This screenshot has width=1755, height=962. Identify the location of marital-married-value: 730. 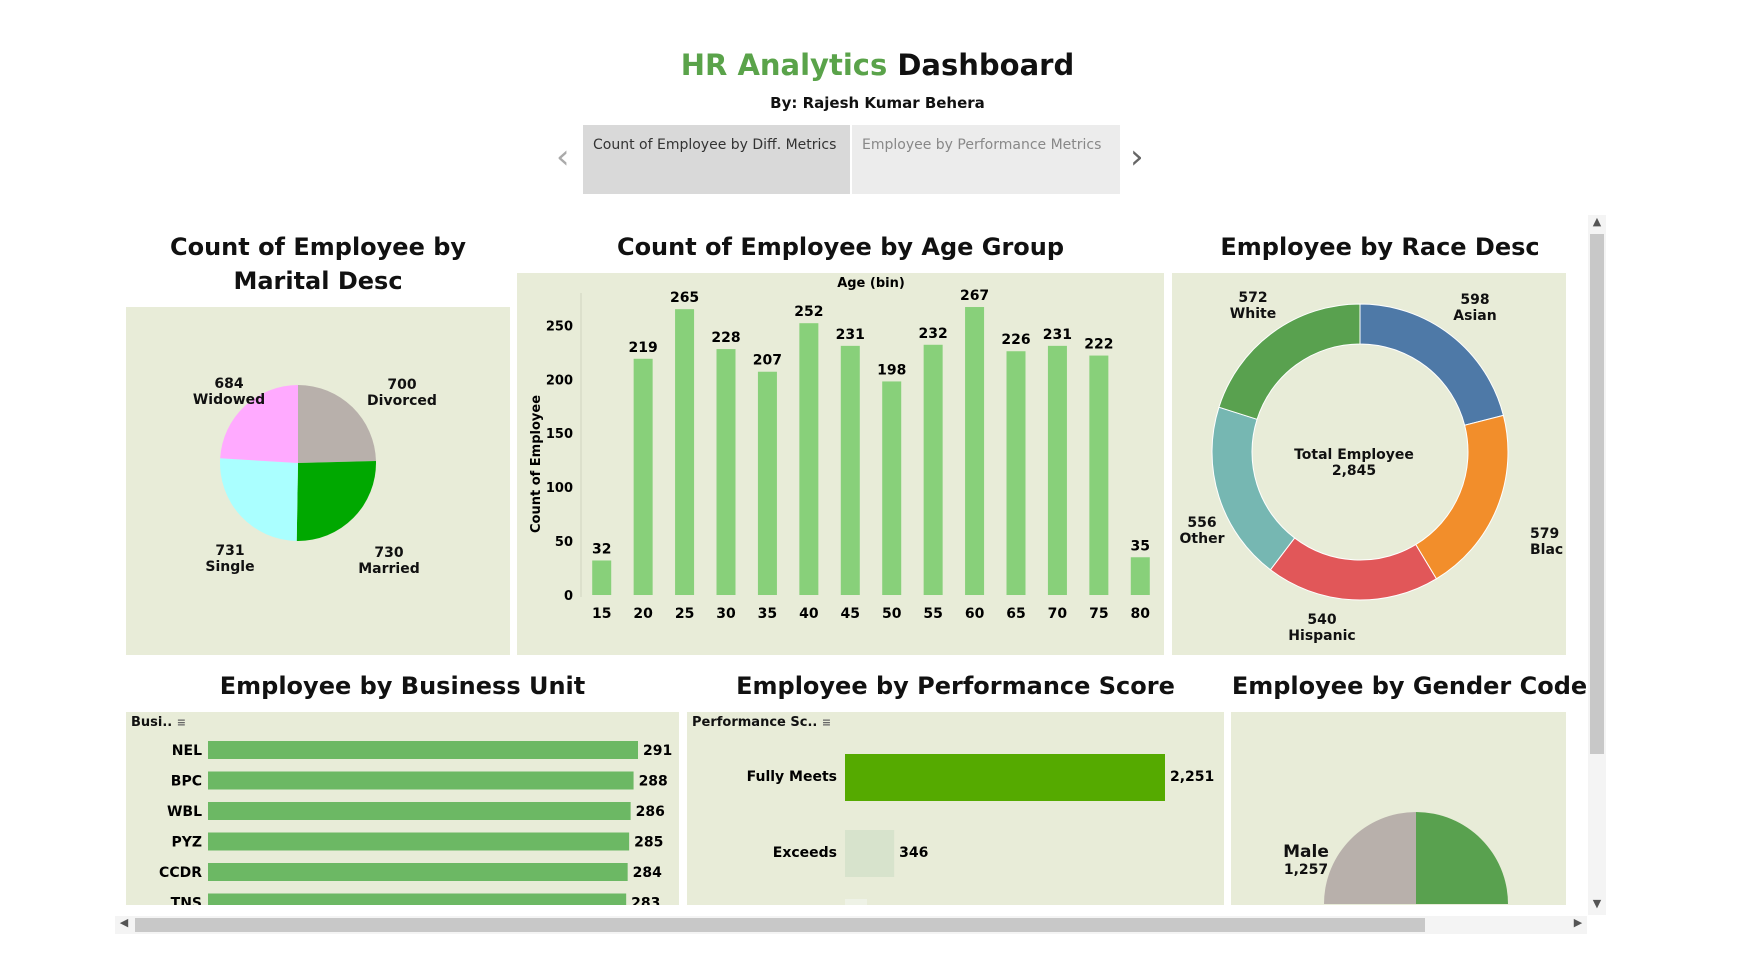
(389, 553).